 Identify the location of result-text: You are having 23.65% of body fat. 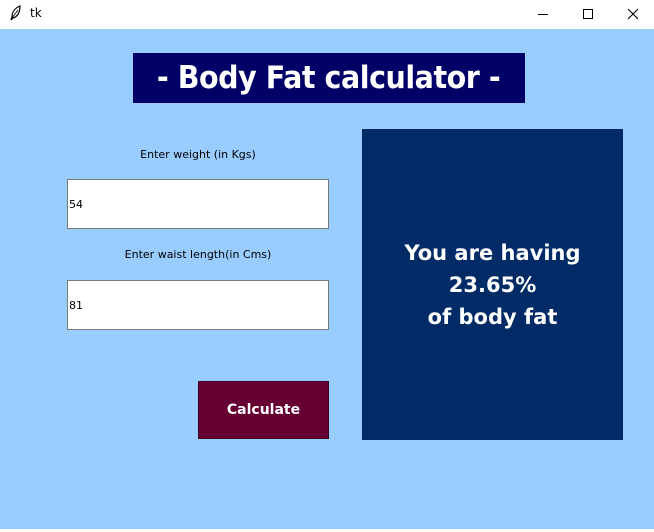
(492, 285).